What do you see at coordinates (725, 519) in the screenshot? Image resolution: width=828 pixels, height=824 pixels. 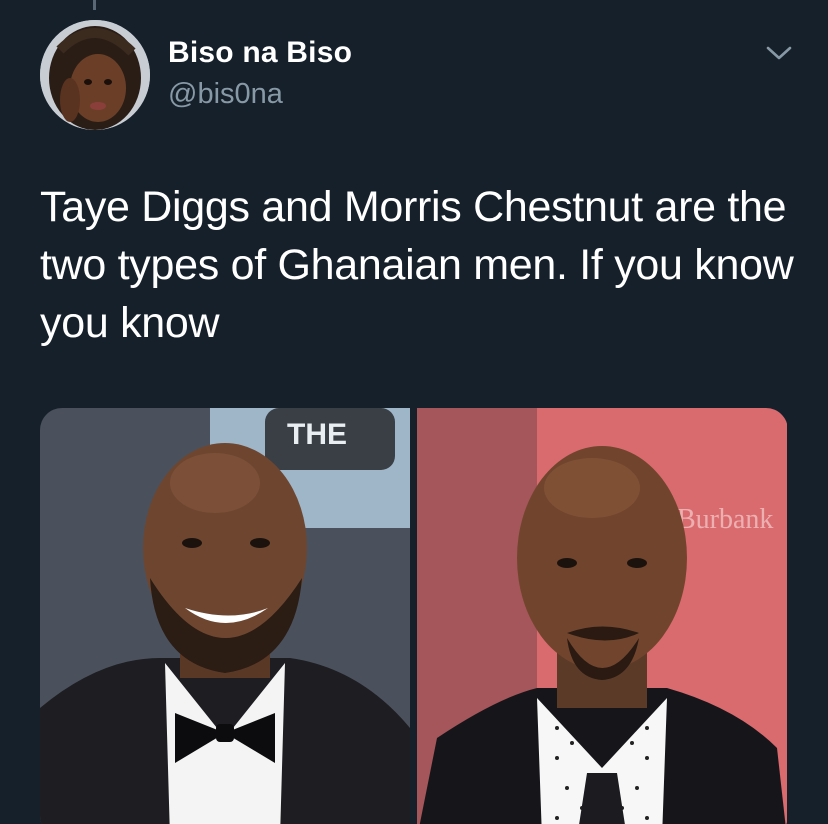 I see `backdrop-text: Burbank` at bounding box center [725, 519].